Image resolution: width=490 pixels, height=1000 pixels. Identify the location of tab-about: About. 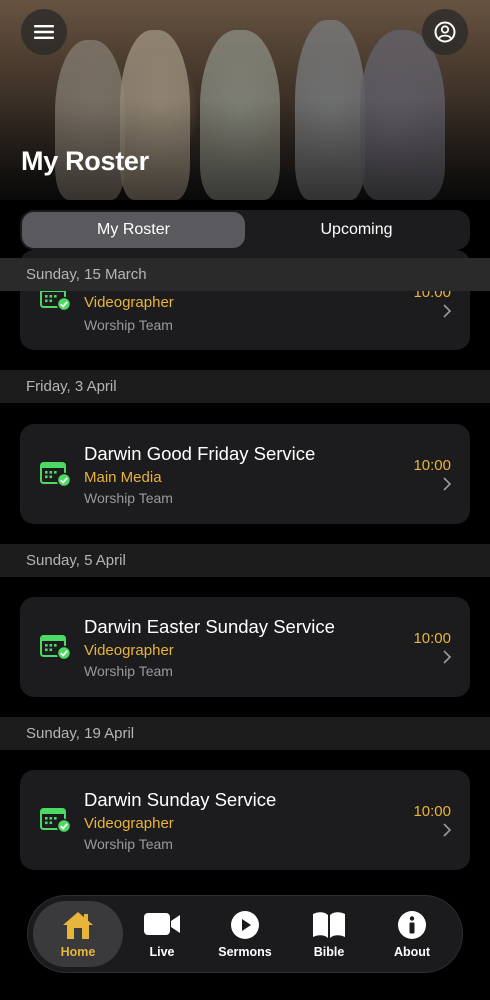
(412, 934).